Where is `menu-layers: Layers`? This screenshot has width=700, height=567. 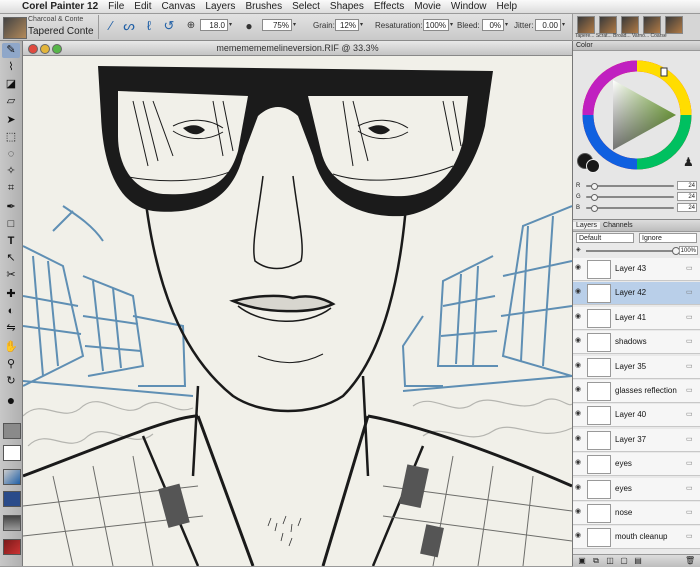
menu-layers: Layers is located at coordinates (220, 6).